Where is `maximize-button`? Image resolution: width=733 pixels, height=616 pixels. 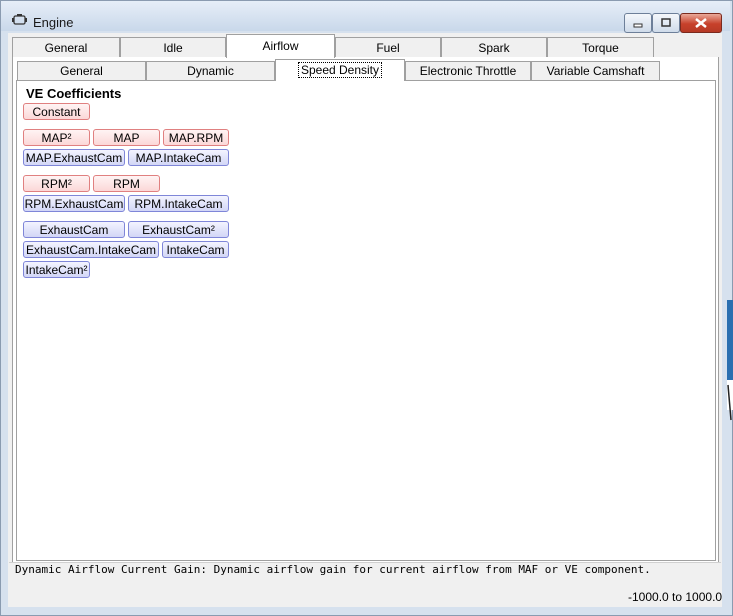
maximize-button is located at coordinates (666, 23).